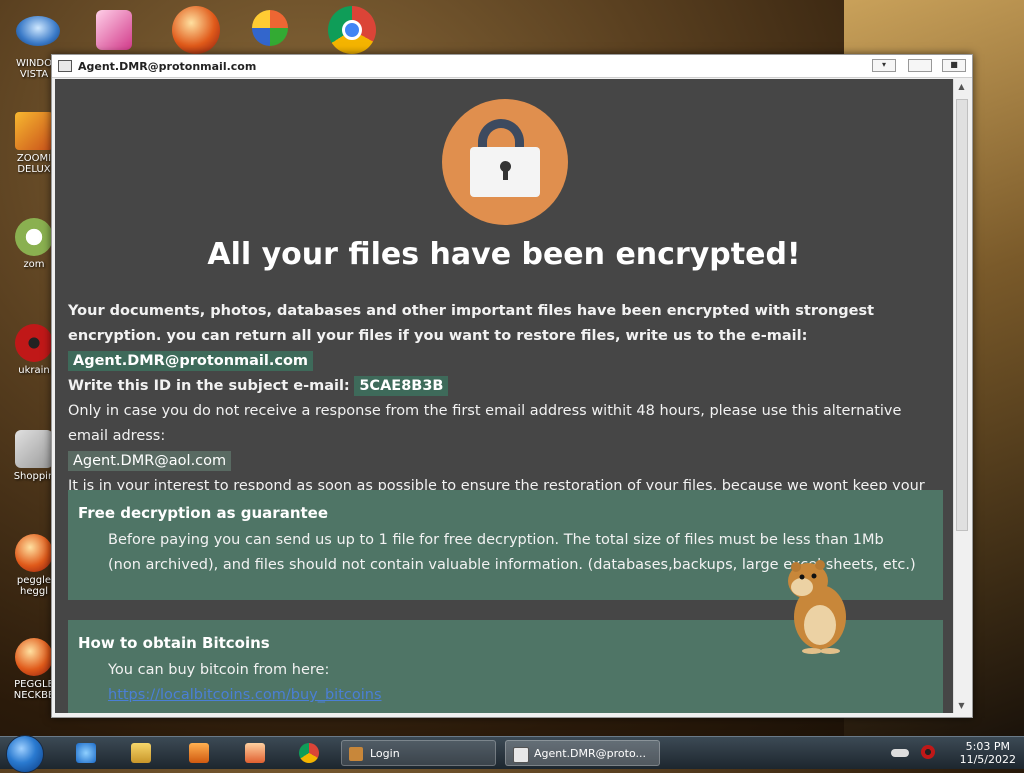  What do you see at coordinates (401, 386) in the screenshot?
I see `victim-id: 5CAE8B3B` at bounding box center [401, 386].